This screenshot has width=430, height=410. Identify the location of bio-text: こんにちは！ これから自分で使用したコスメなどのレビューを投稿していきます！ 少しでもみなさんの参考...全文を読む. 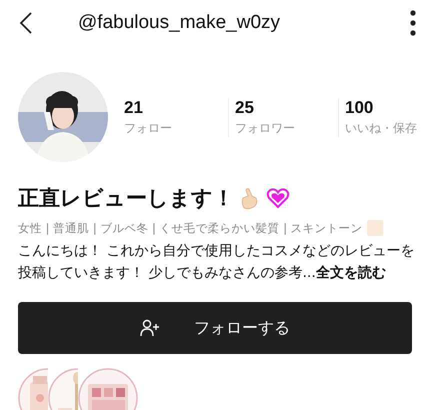
(217, 262).